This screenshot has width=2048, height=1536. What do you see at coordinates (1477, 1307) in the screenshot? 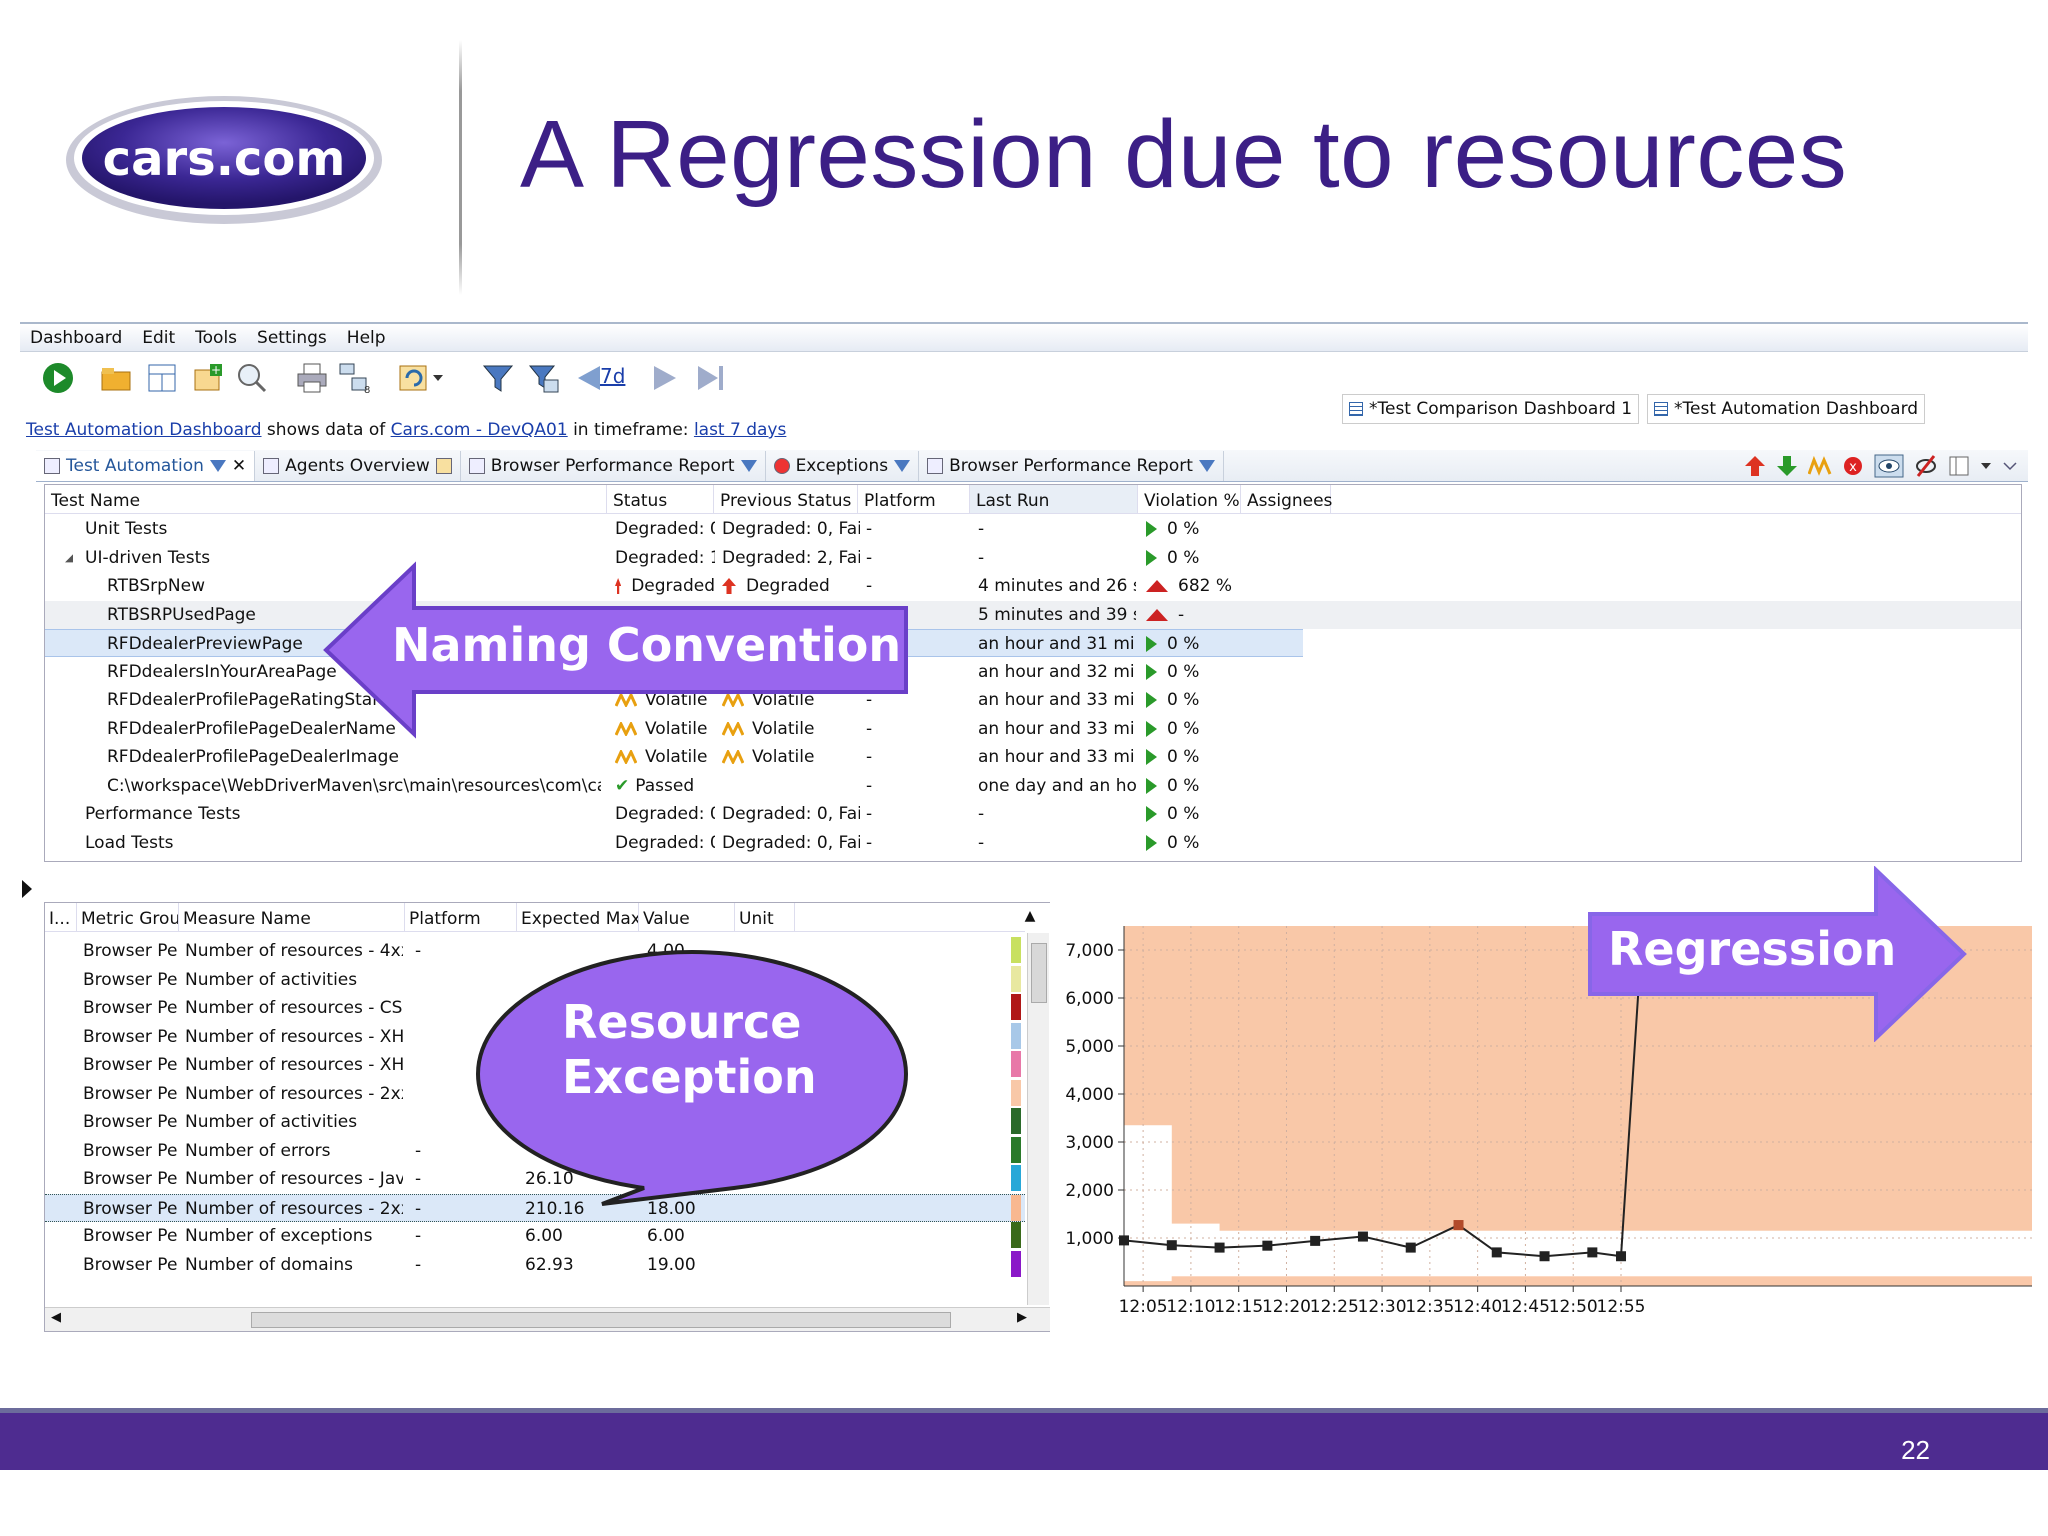
I see `x-tick-label: 12:40` at bounding box center [1477, 1307].